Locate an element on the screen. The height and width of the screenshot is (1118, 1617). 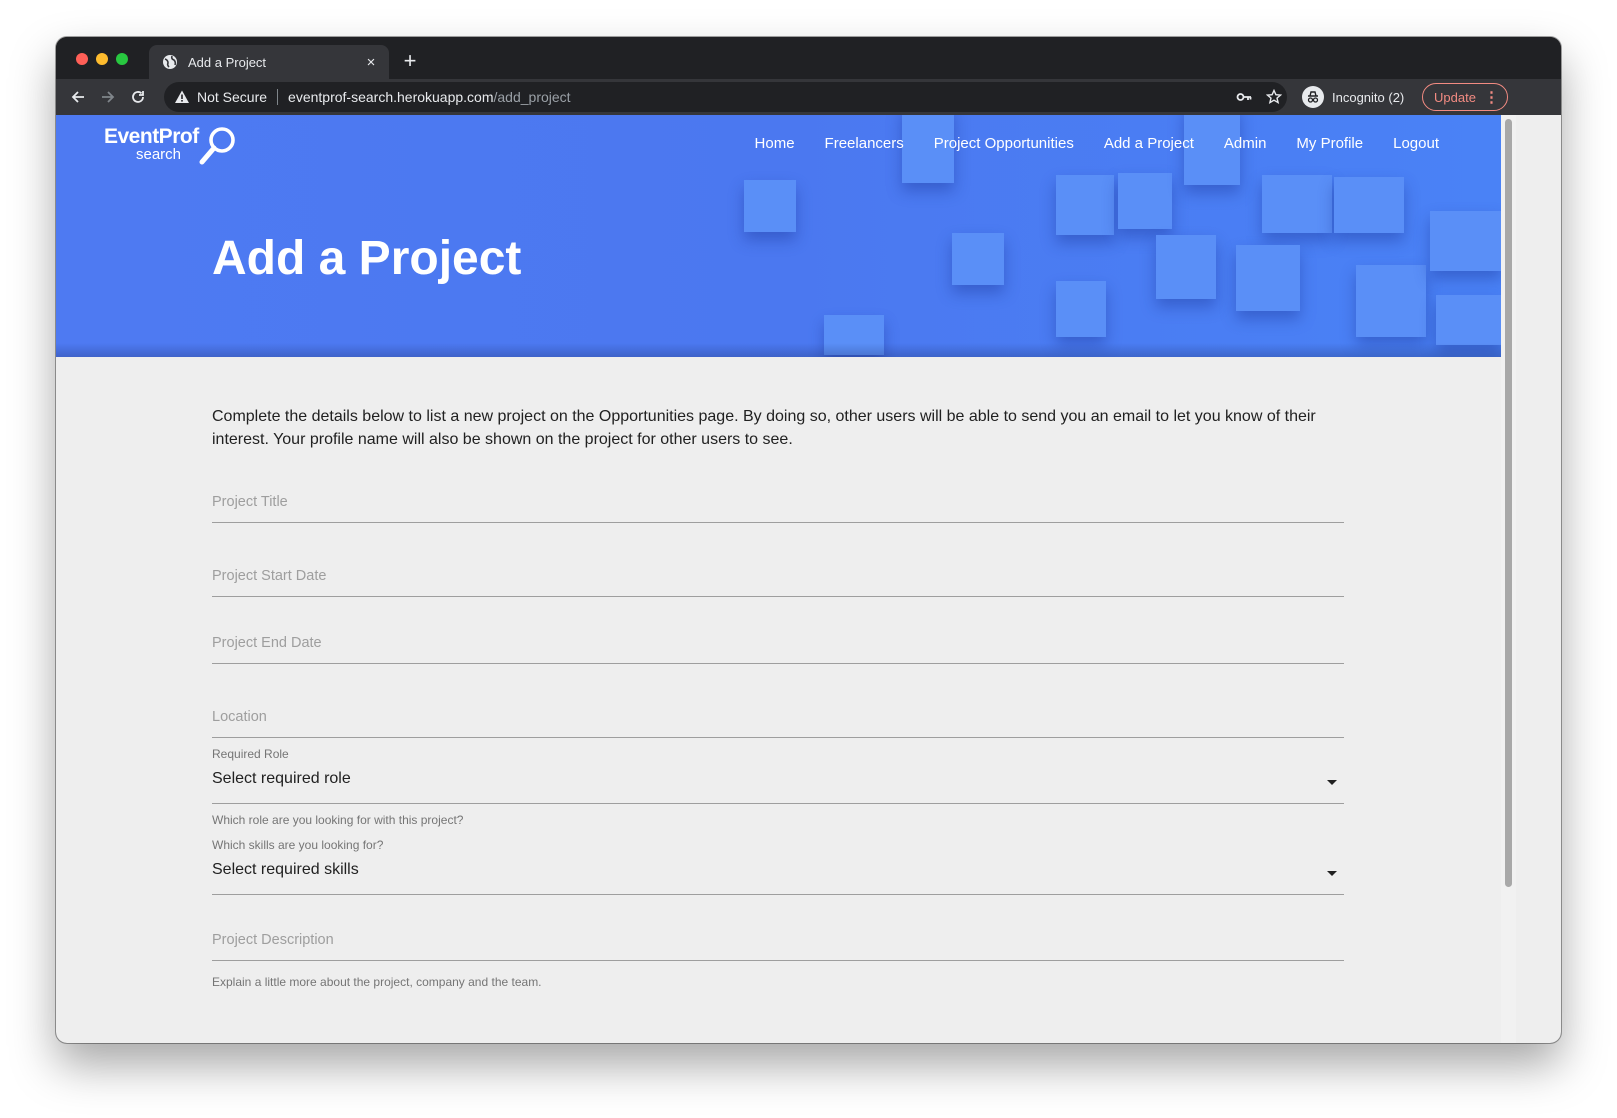
required-skills-label: Which skills are you looking for? is located at coordinates (298, 845).